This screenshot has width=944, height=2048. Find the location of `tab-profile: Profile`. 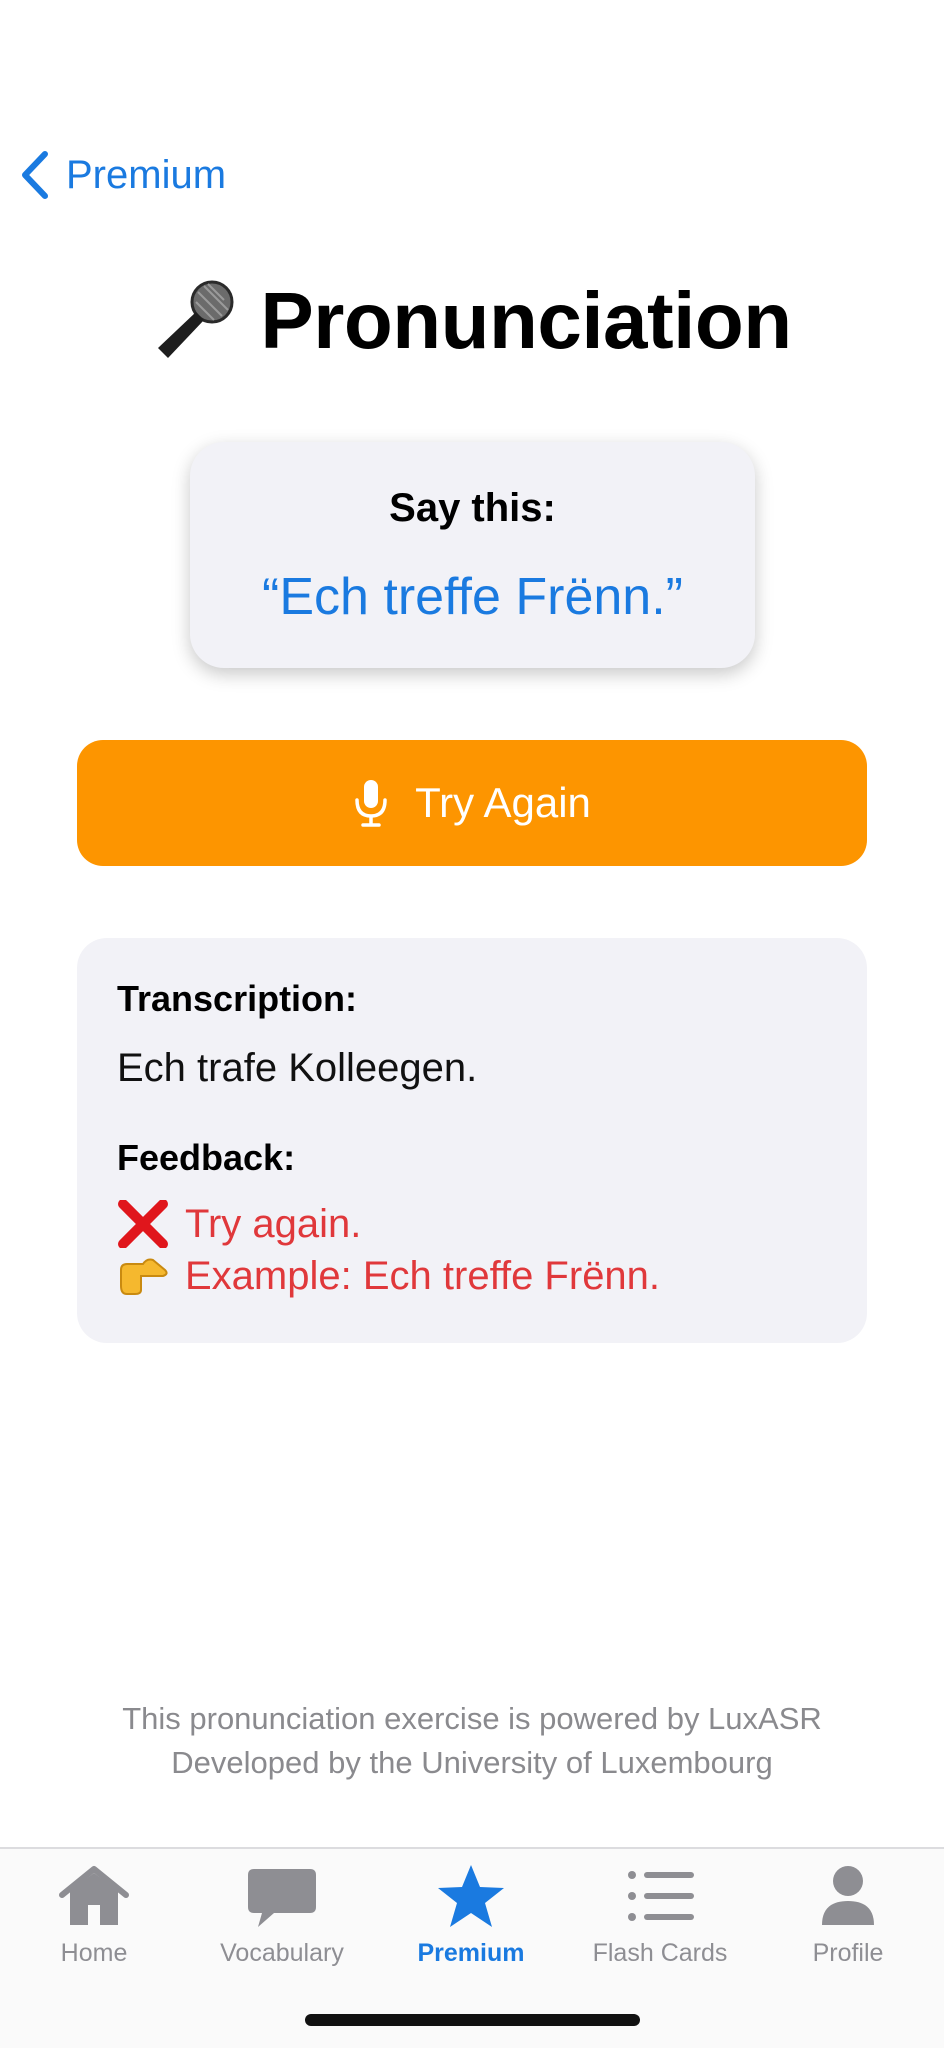

tab-profile: Profile is located at coordinates (848, 1915).